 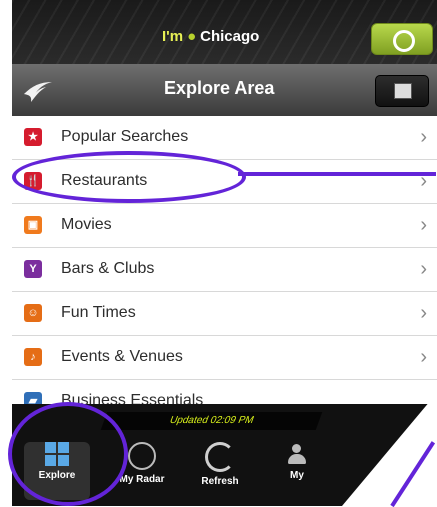 What do you see at coordinates (337, 174) in the screenshot?
I see `restaurants-callout-line` at bounding box center [337, 174].